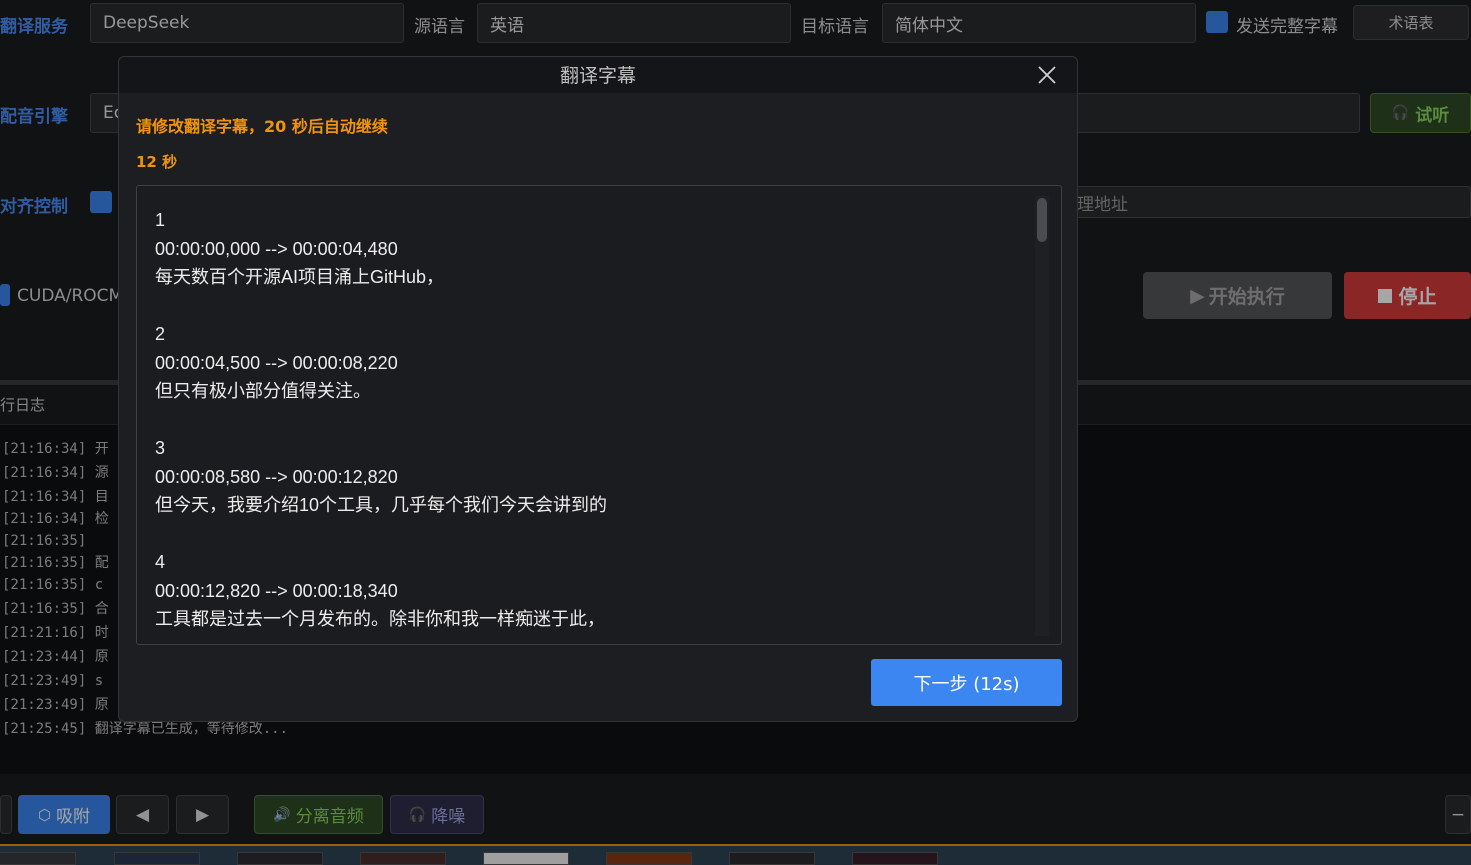 The width and height of the screenshot is (1471, 865). Describe the element at coordinates (1042, 220) in the screenshot. I see `scrollbar-thumb` at that location.